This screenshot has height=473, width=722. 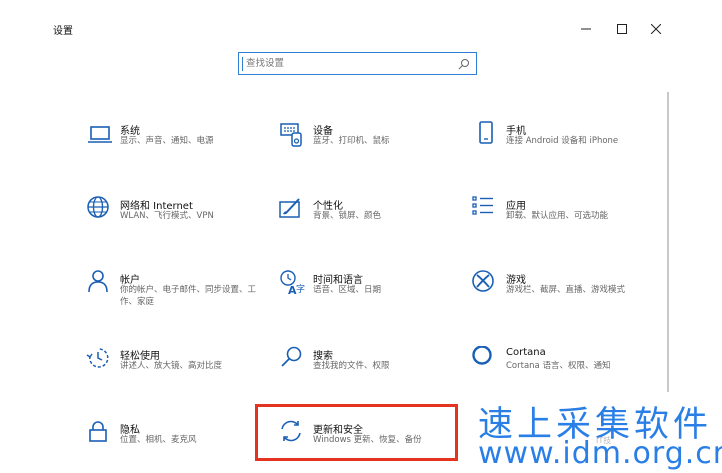 I want to click on maximize-icon, so click(x=622, y=29).